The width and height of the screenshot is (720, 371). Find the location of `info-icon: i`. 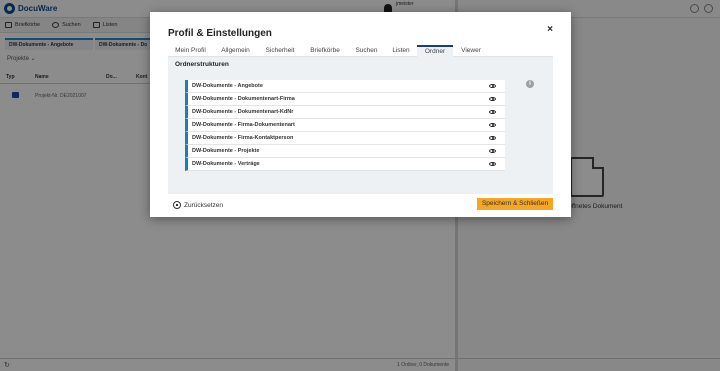

info-icon: i is located at coordinates (530, 84).